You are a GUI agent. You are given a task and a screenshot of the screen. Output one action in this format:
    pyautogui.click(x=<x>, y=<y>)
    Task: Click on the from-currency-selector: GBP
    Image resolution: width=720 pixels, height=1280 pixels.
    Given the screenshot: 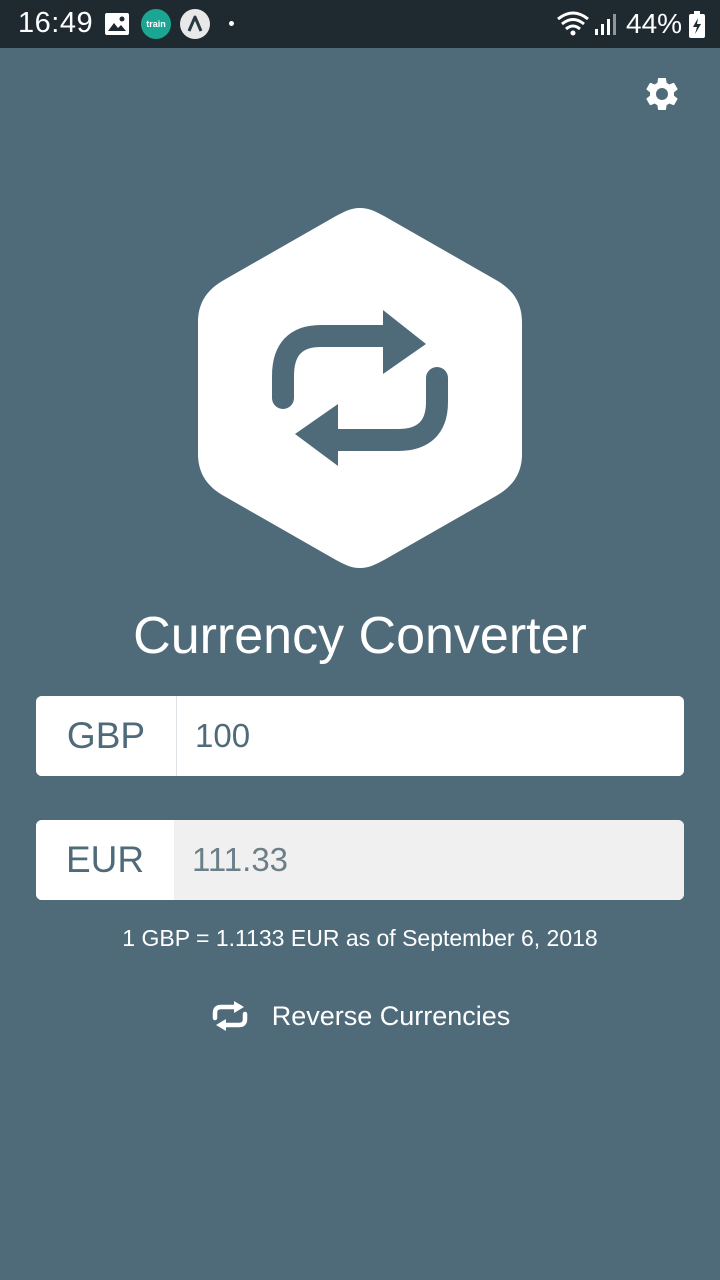 What is the action you would take?
    pyautogui.click(x=106, y=736)
    